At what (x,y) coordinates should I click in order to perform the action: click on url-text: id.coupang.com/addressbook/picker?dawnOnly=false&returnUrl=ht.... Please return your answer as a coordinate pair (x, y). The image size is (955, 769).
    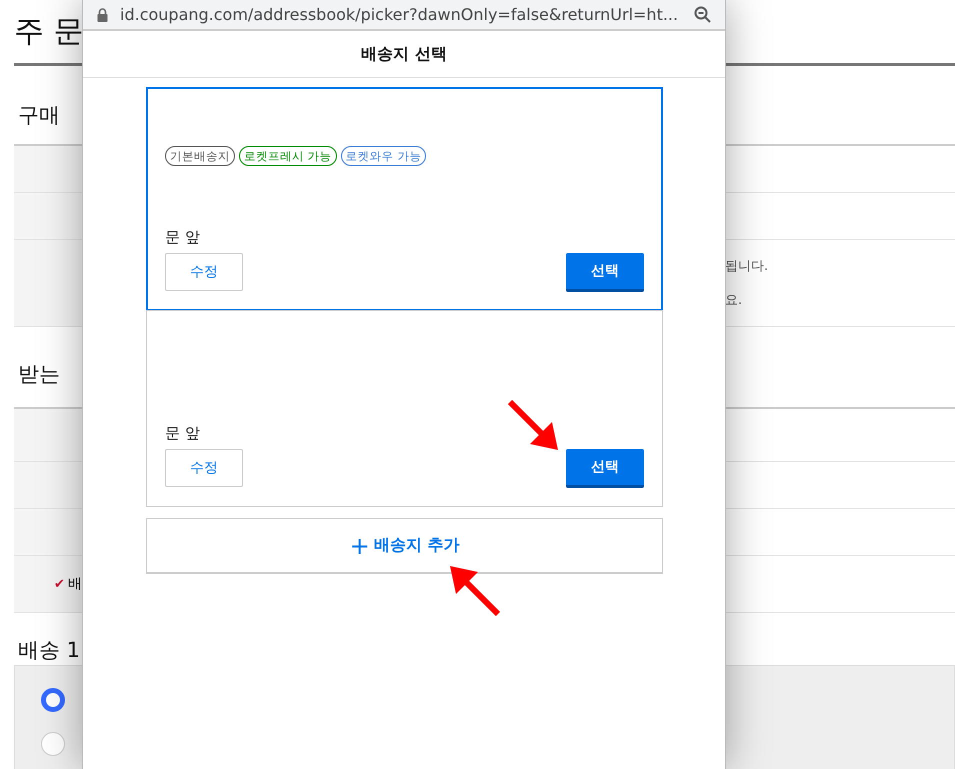
    Looking at the image, I should click on (400, 14).